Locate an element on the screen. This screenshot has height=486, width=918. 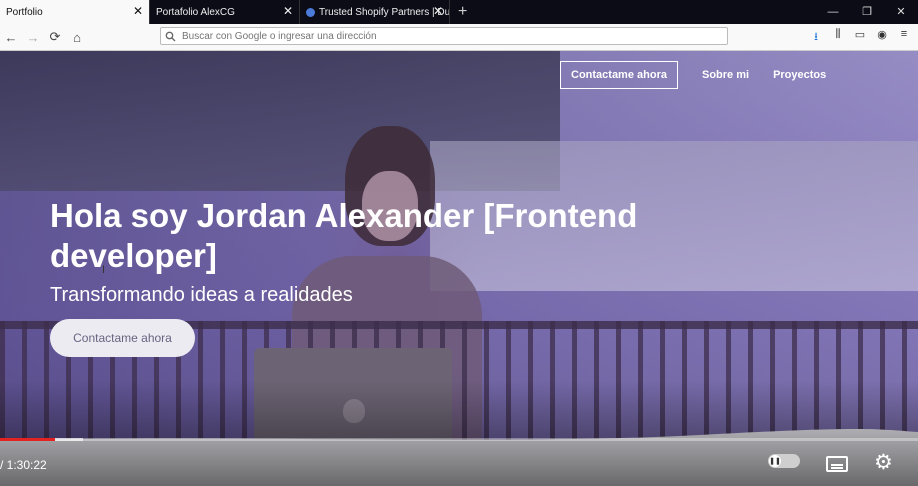
tab-label: Portfolio is located at coordinates (24, 12).